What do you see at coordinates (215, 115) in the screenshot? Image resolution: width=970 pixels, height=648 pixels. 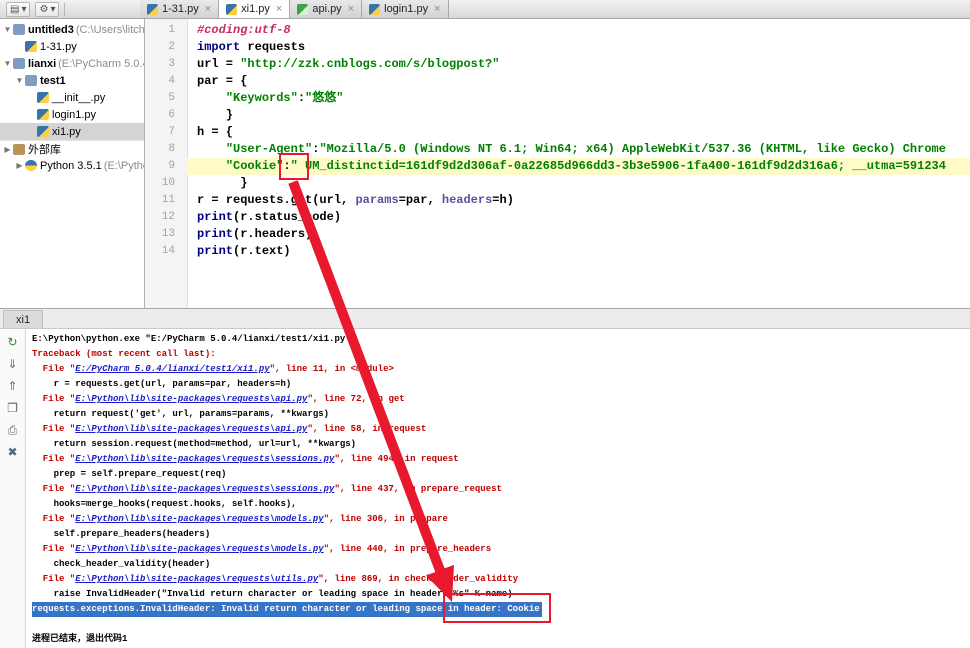 I see `code-text: }` at bounding box center [215, 115].